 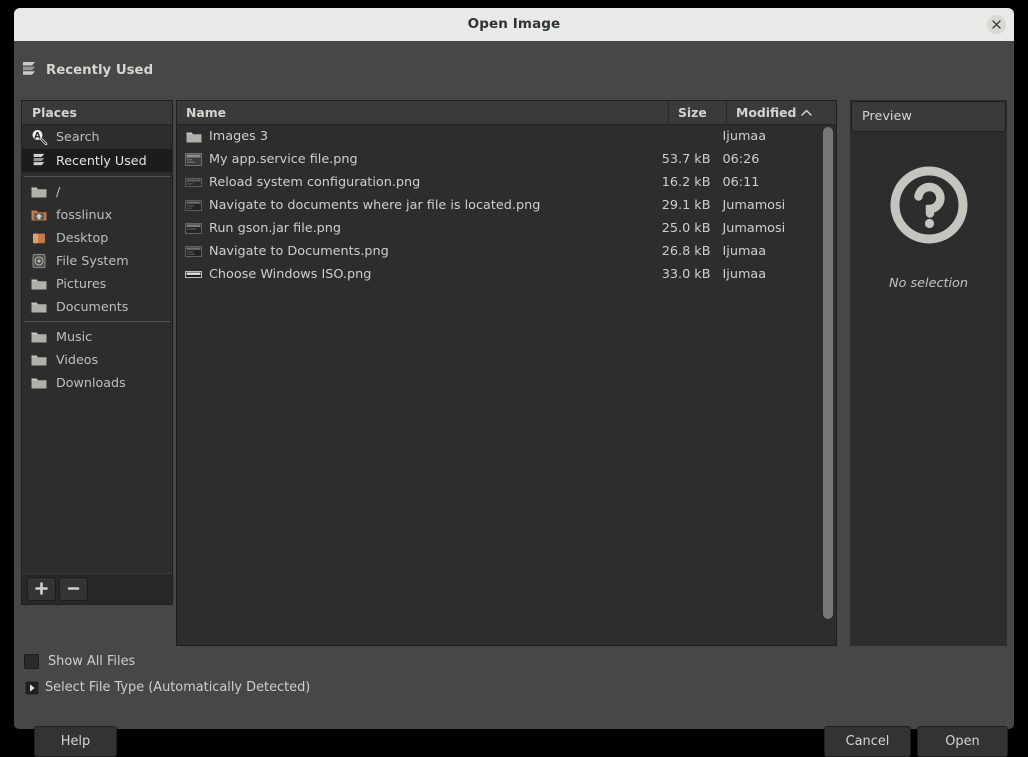 I want to click on location-bar: Recently Used, so click(x=514, y=65).